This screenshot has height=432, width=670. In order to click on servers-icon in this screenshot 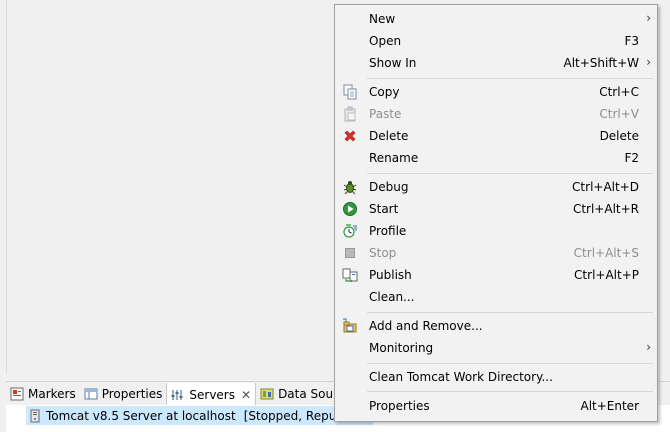, I will do `click(178, 395)`.